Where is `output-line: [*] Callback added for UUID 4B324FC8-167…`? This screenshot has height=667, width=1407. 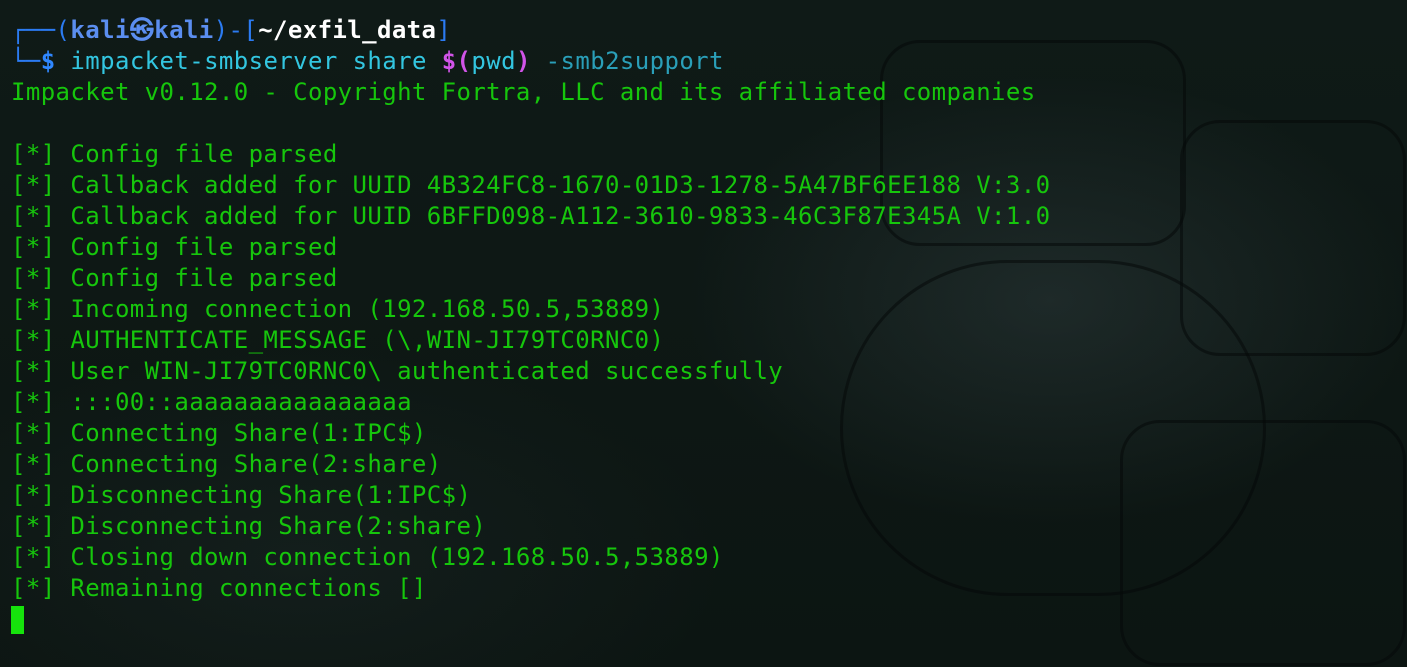 output-line: [*] Callback added for UUID 4B324FC8-167… is located at coordinates (531, 185).